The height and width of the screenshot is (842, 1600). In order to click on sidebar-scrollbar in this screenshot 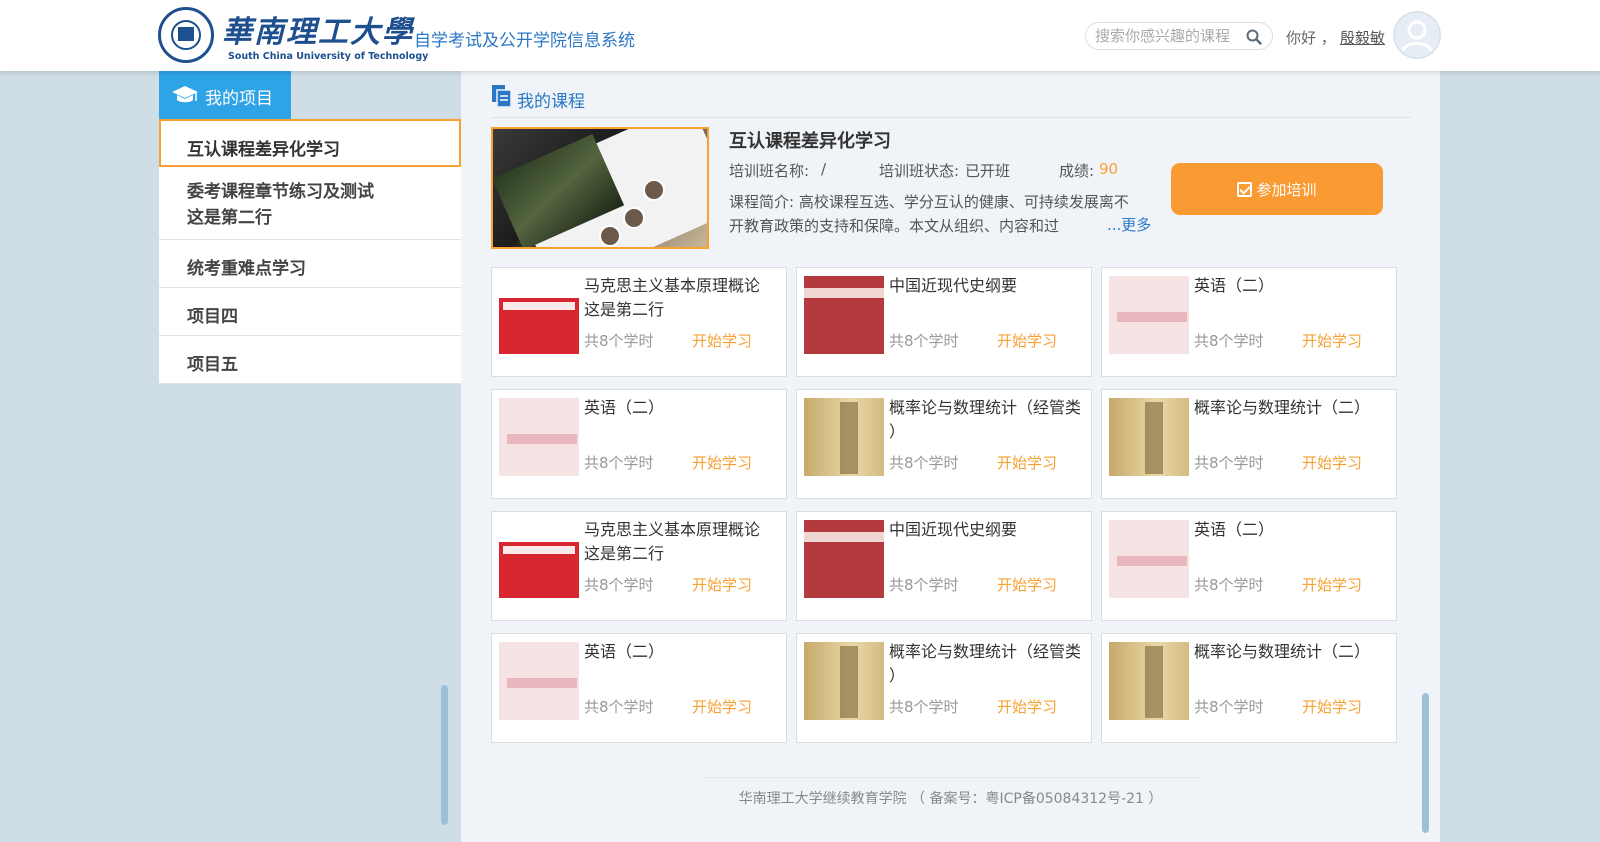, I will do `click(444, 755)`.